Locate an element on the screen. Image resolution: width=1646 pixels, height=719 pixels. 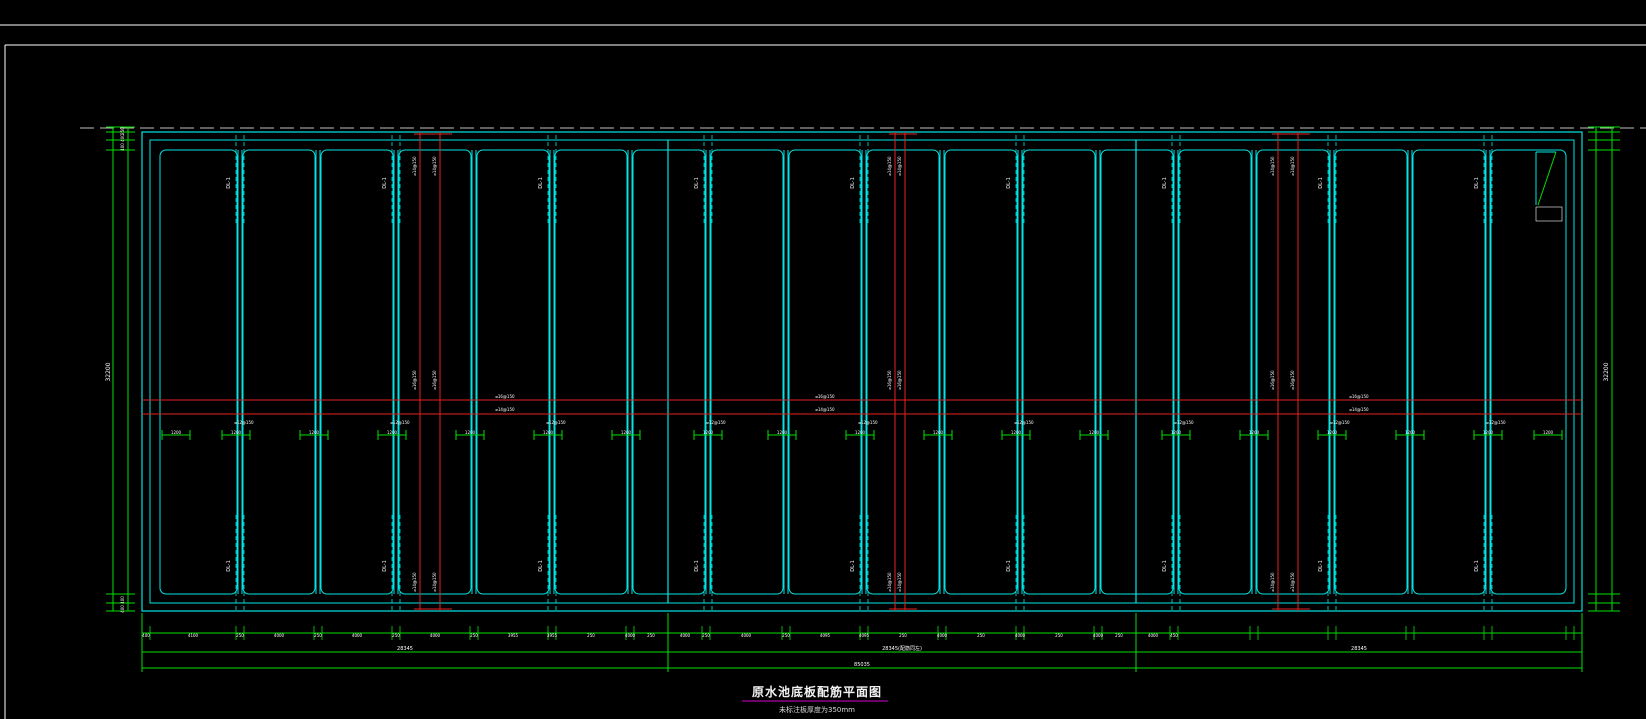
corner-haunch-line is located at coordinates (1547, 178).